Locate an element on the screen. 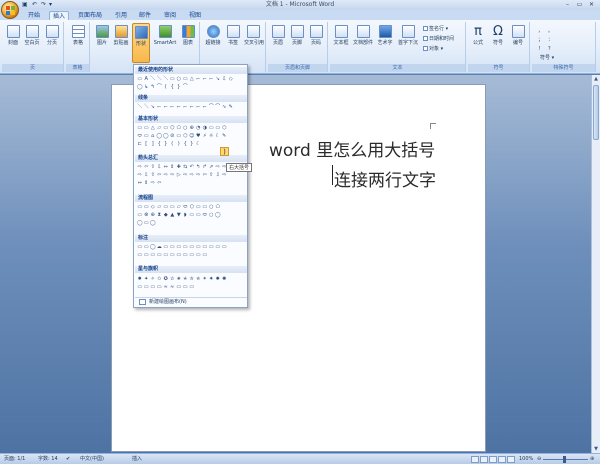  shape-item: ✮ is located at coordinates (192, 279).